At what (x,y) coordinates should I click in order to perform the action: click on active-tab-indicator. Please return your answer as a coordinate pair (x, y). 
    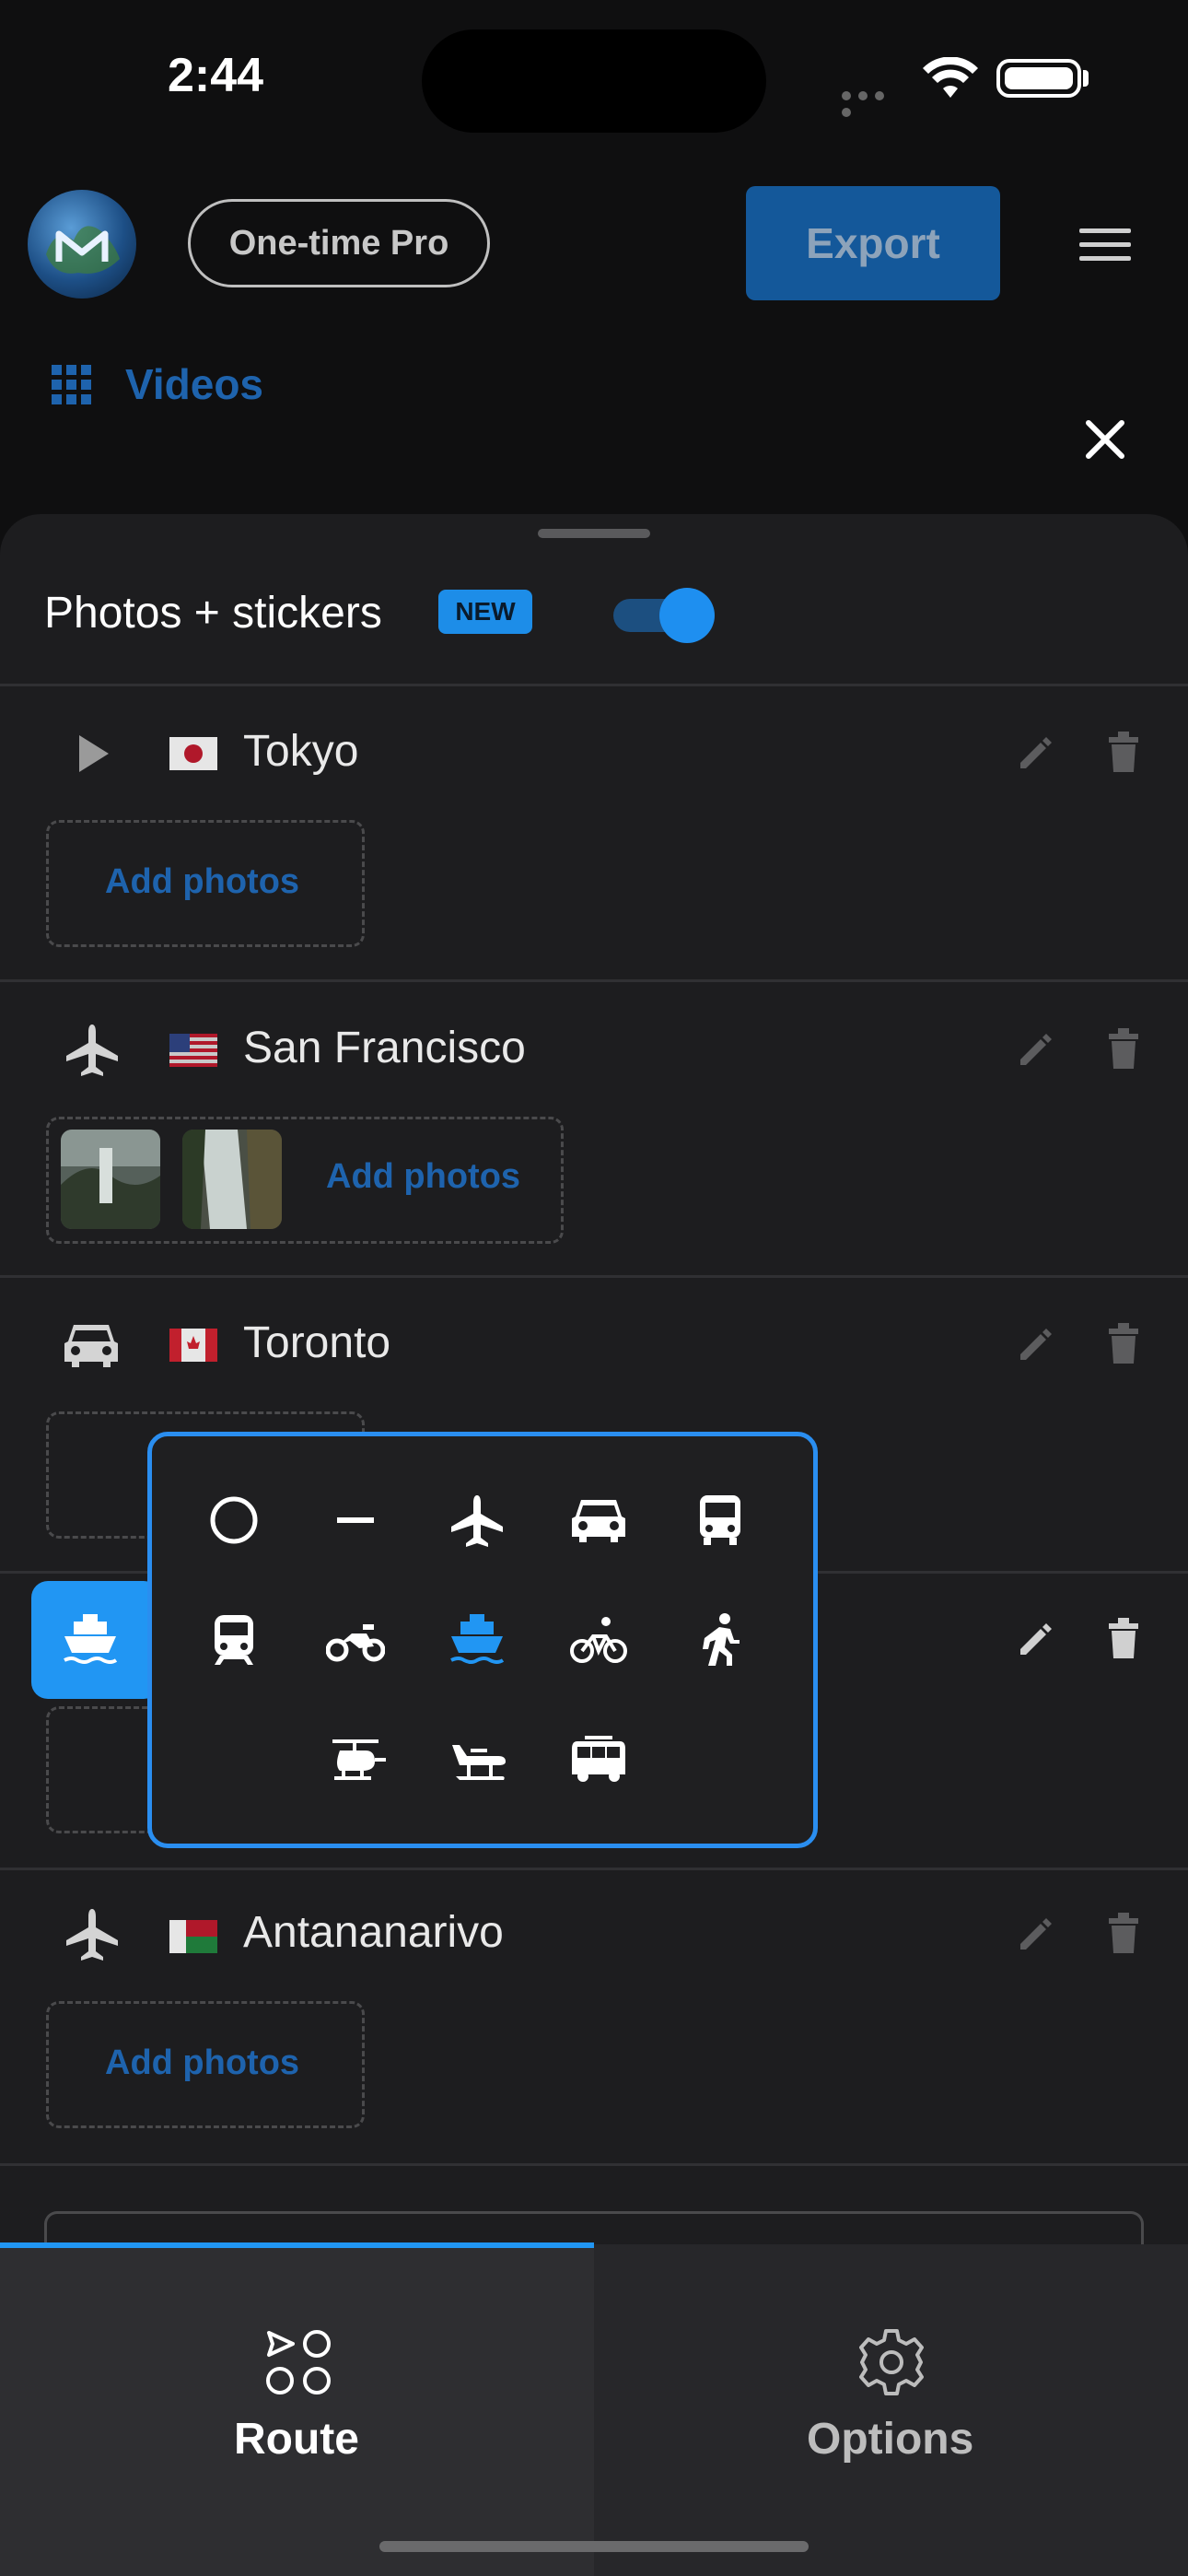
    Looking at the image, I should click on (297, 2245).